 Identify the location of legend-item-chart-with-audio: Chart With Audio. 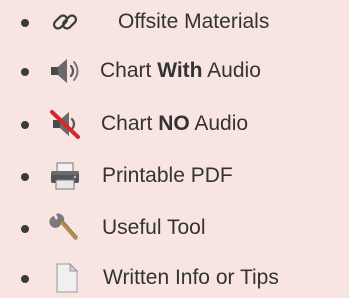
(174, 71).